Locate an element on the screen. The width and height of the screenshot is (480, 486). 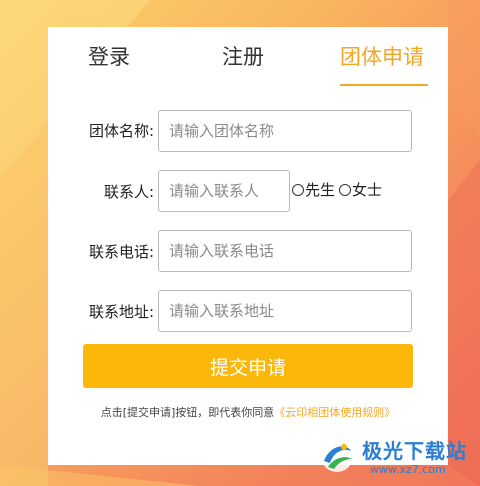
agreement-notice: 点击[提交申请]按钮，即代表你同意《云印相团体使用规则》 is located at coordinates (248, 412).